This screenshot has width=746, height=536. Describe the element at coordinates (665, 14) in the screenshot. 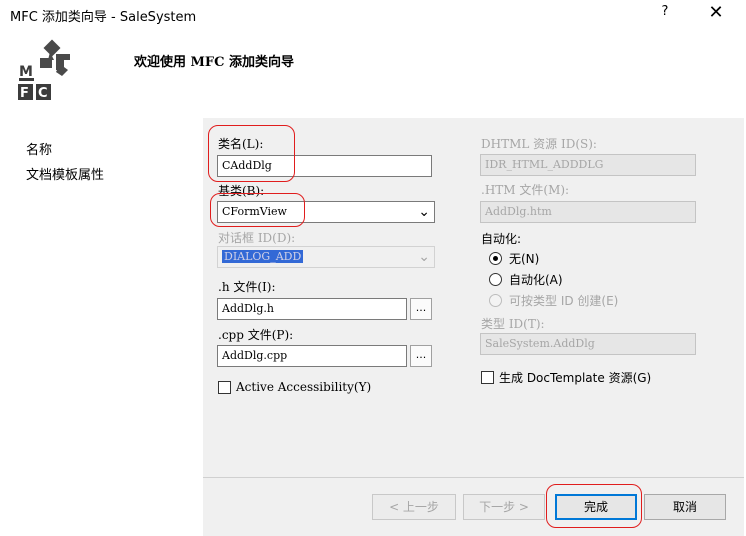

I see `help-button: ?` at that location.